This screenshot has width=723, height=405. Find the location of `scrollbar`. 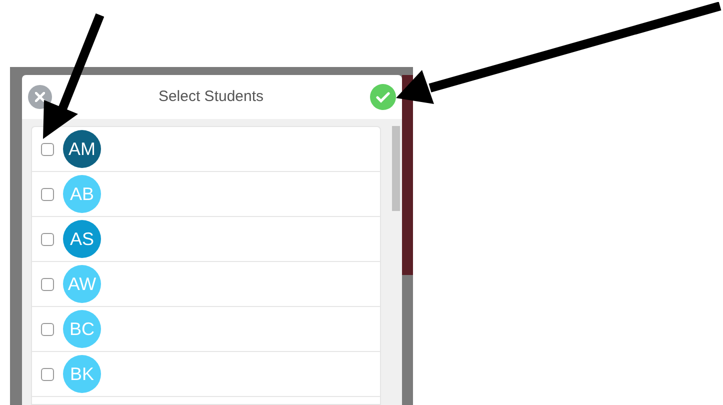

scrollbar is located at coordinates (396, 168).